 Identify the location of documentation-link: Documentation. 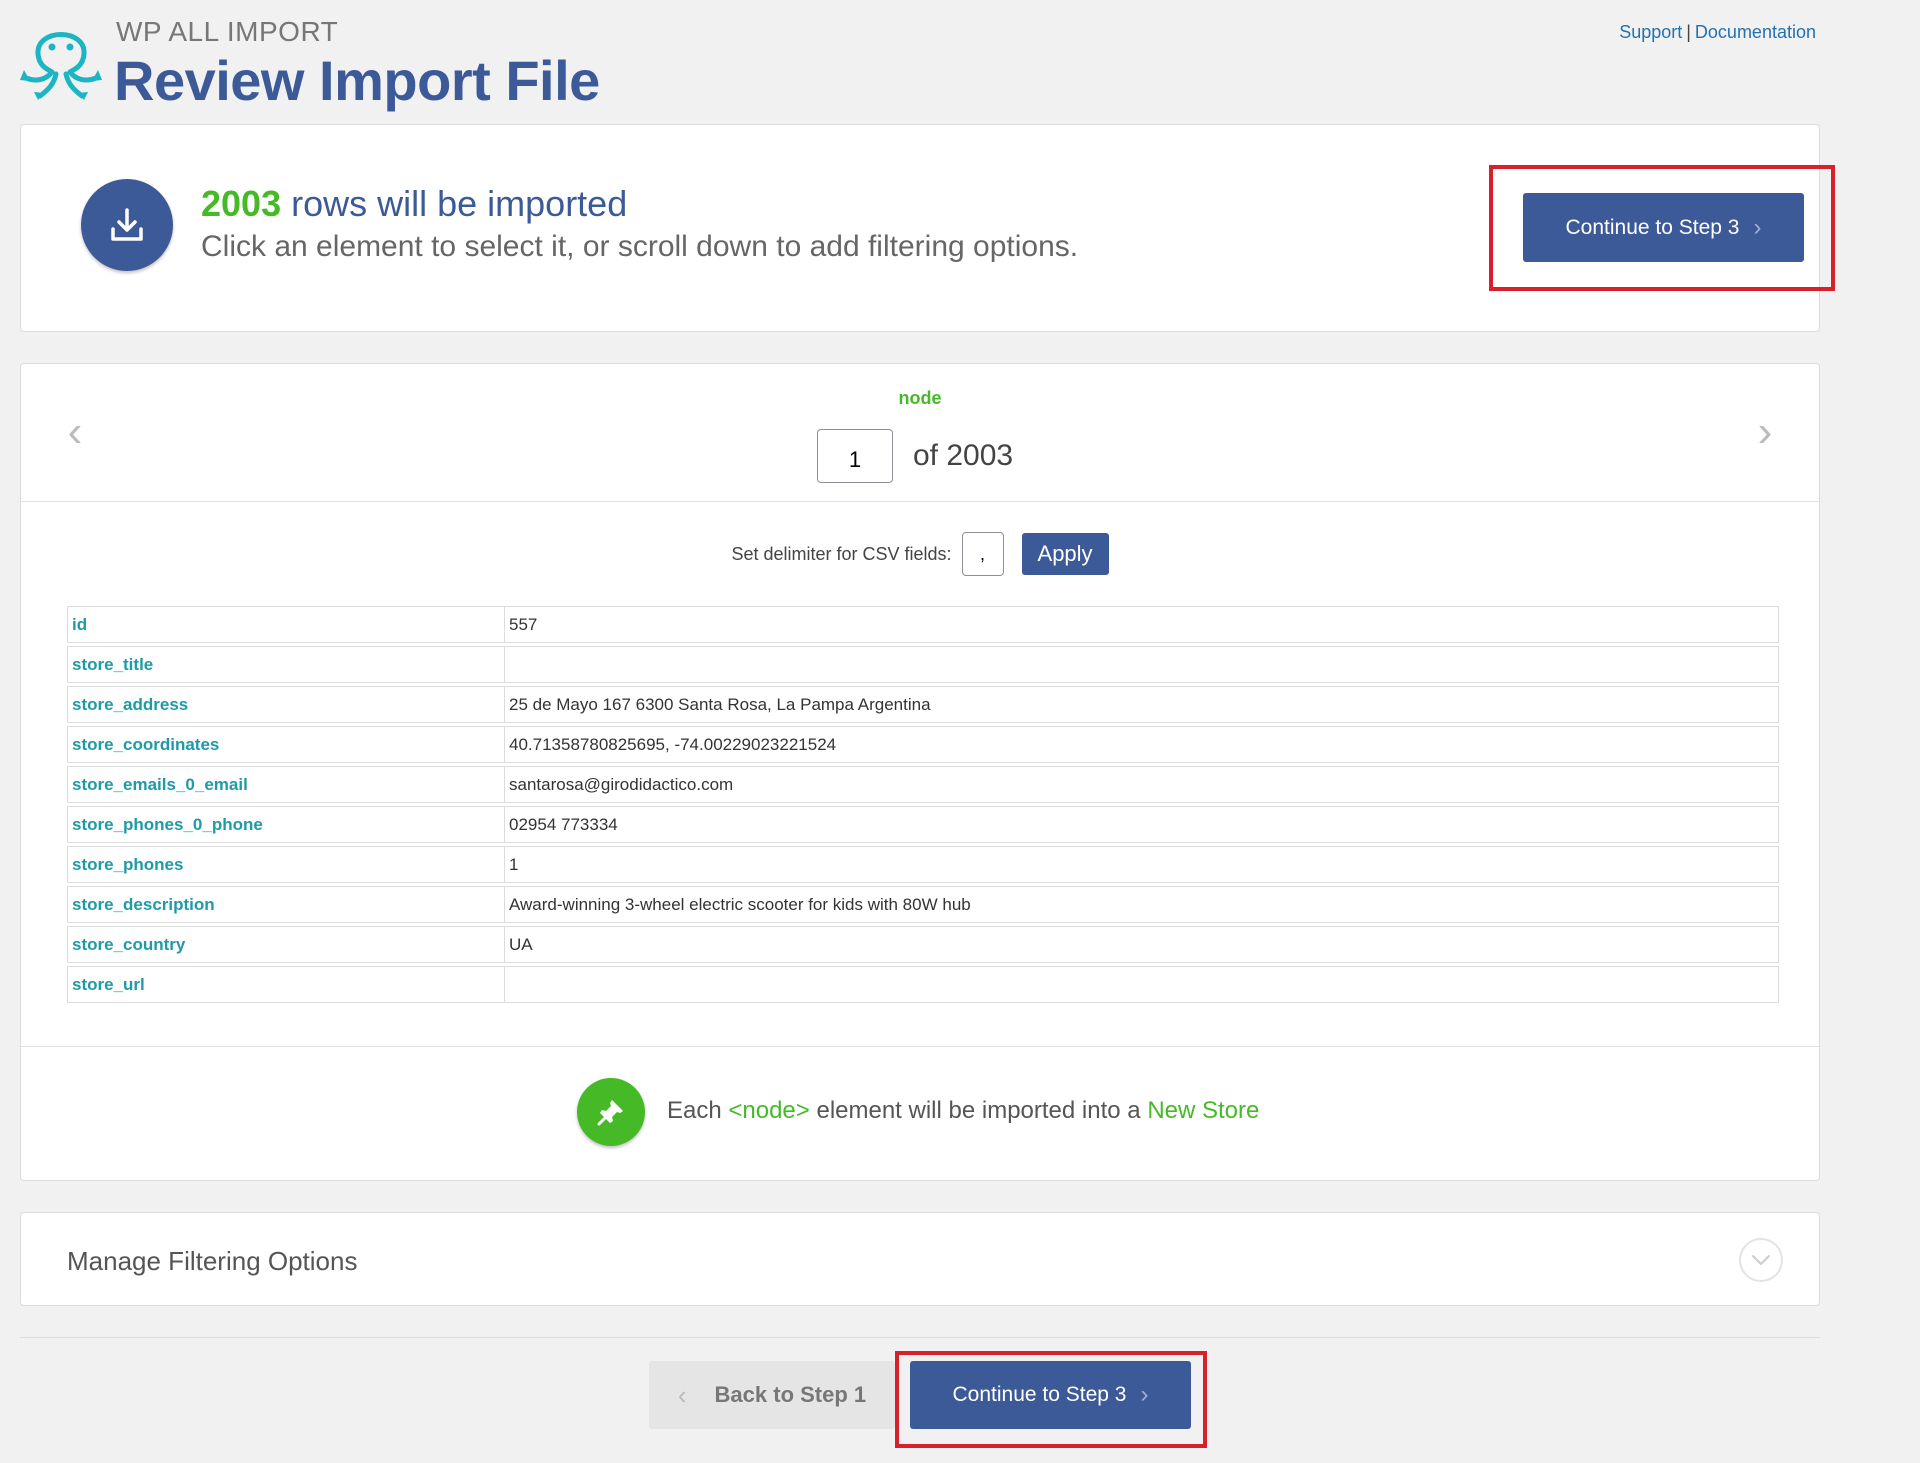
(1755, 32).